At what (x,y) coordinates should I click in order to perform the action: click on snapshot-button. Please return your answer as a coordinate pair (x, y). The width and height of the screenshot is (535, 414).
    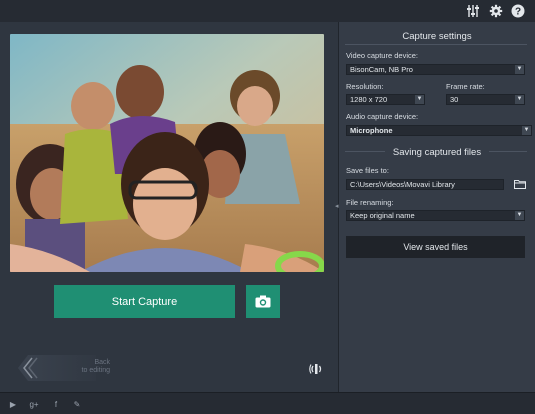
    Looking at the image, I should click on (263, 301).